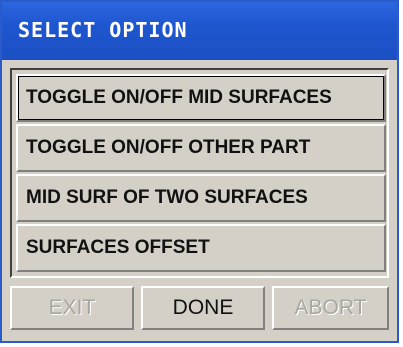  Describe the element at coordinates (201, 248) in the screenshot. I see `option-surfaces-offset: SURFACES OFFSET` at that location.